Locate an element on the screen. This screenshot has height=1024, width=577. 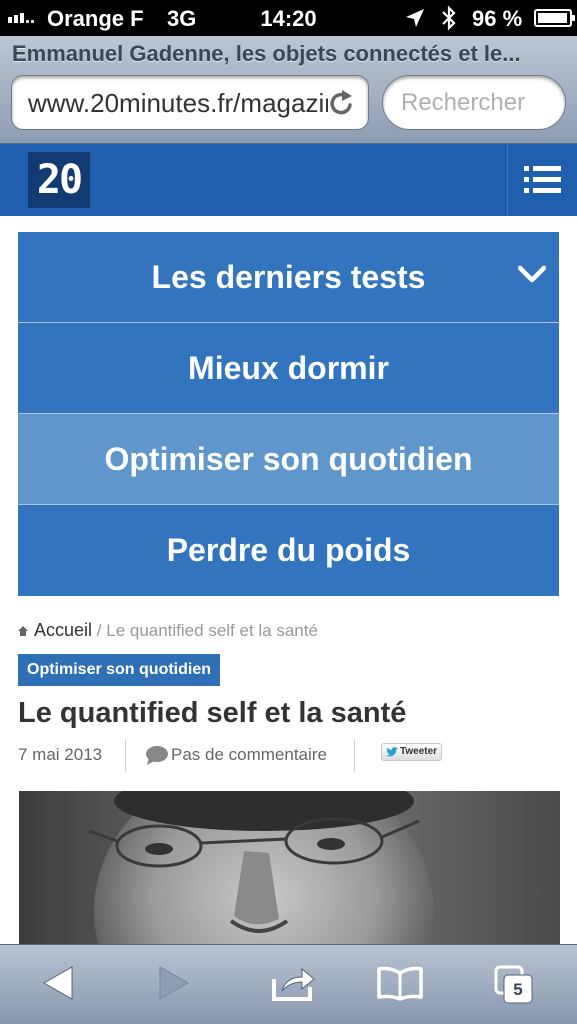
home-icon is located at coordinates (23, 631).